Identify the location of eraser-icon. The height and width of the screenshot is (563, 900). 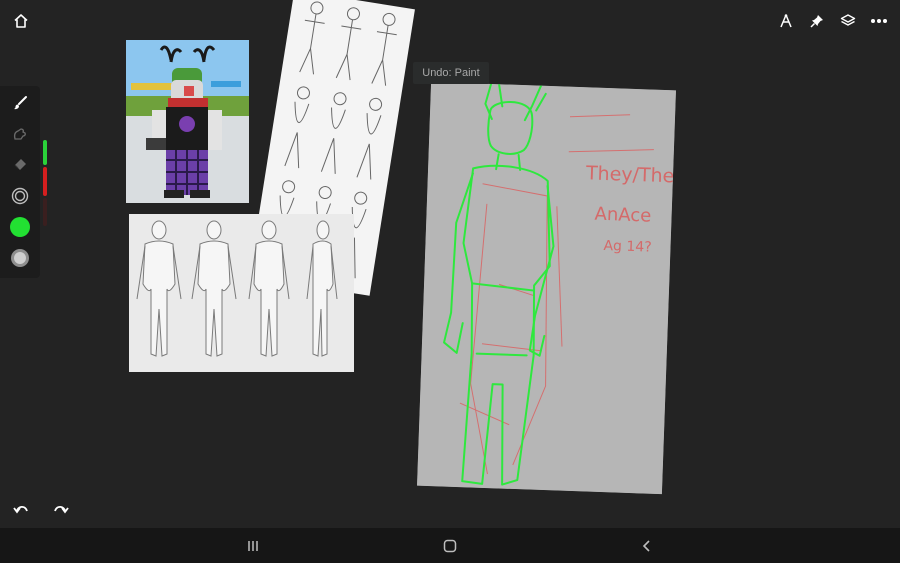
(20, 165).